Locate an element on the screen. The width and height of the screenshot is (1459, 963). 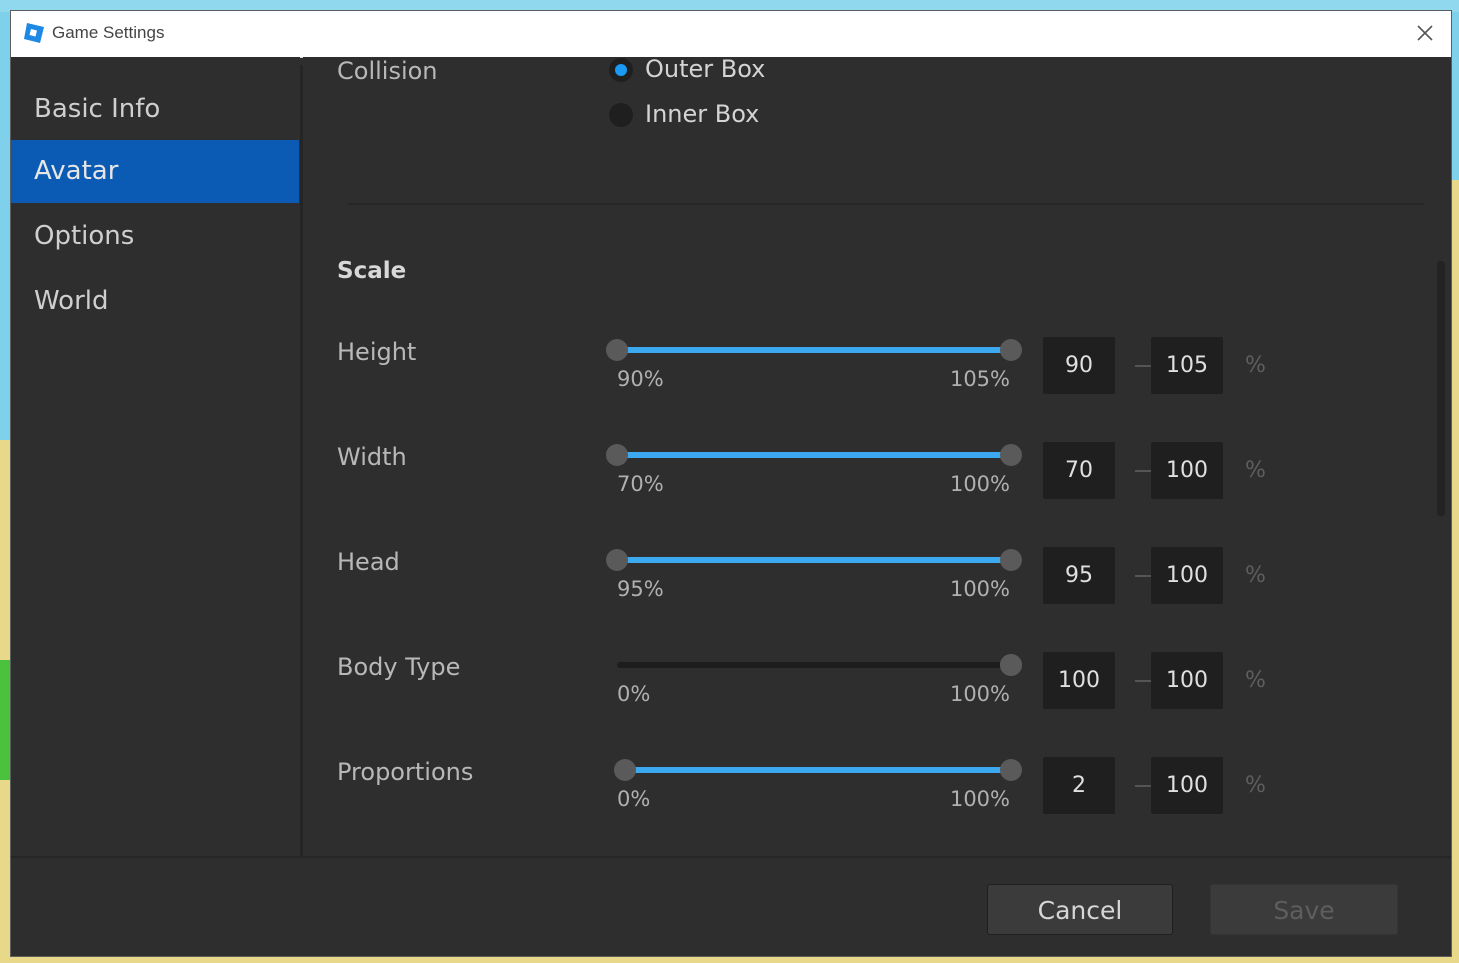
slider-max-label: 105% is located at coordinates (979, 379).